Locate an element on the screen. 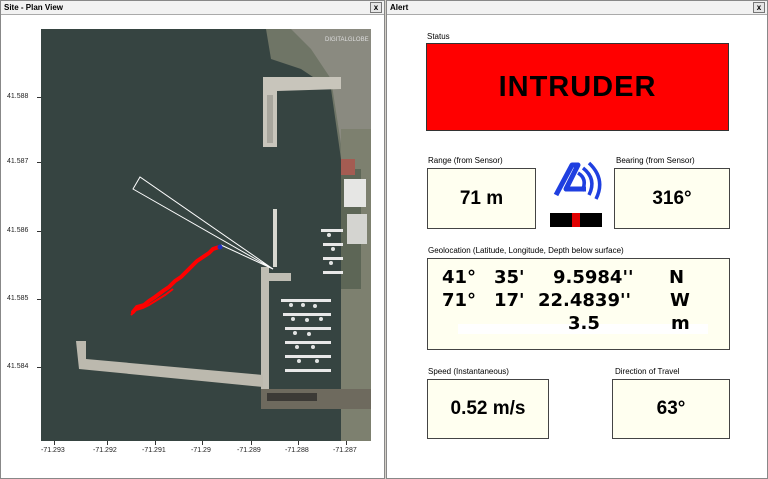  longitude-minutes: 17' is located at coordinates (509, 300).